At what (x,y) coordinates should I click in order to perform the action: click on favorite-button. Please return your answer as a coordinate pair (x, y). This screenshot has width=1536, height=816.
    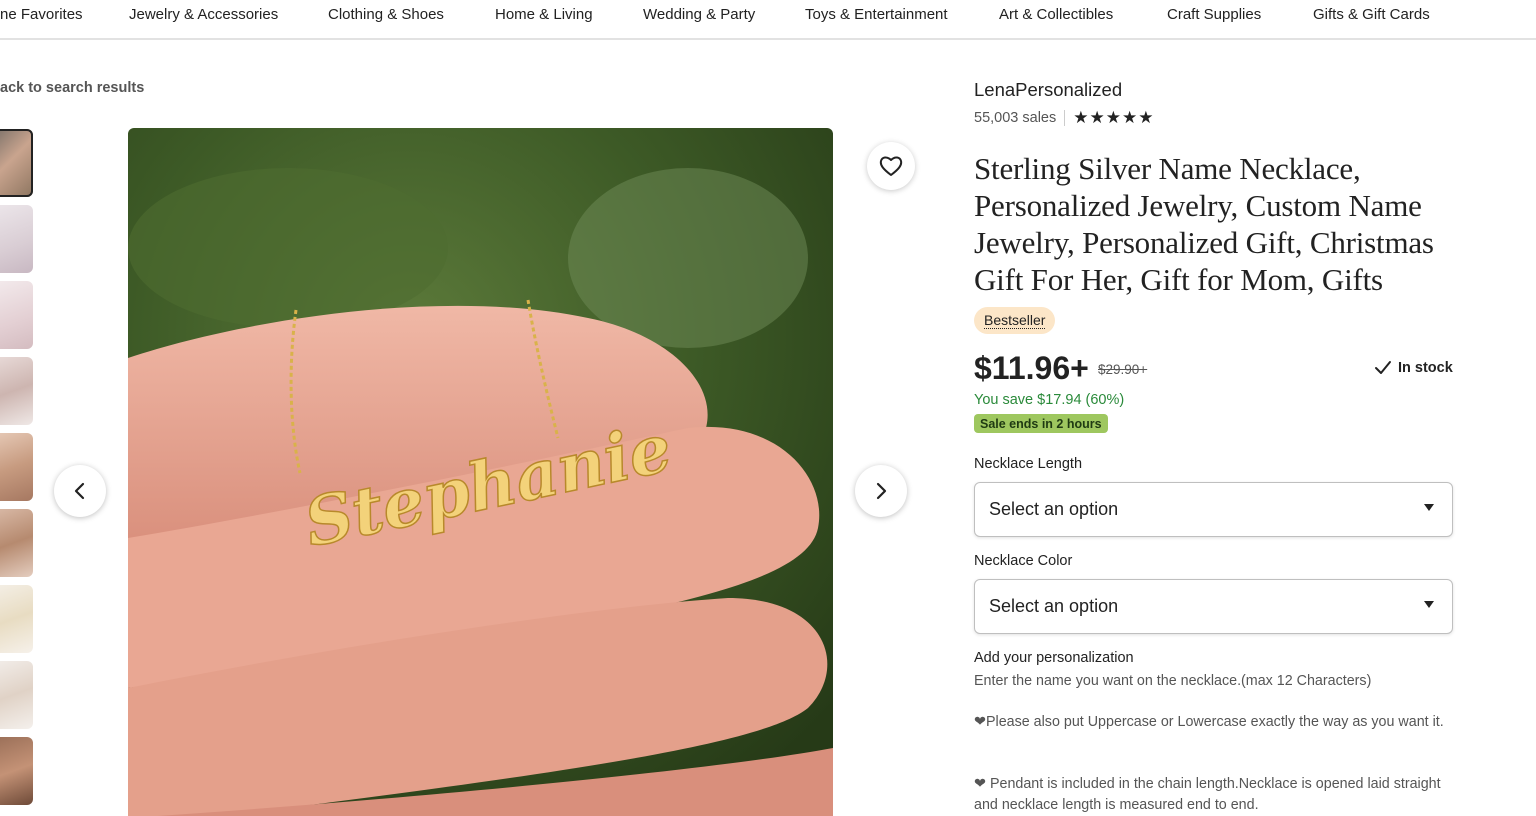
    Looking at the image, I should click on (891, 166).